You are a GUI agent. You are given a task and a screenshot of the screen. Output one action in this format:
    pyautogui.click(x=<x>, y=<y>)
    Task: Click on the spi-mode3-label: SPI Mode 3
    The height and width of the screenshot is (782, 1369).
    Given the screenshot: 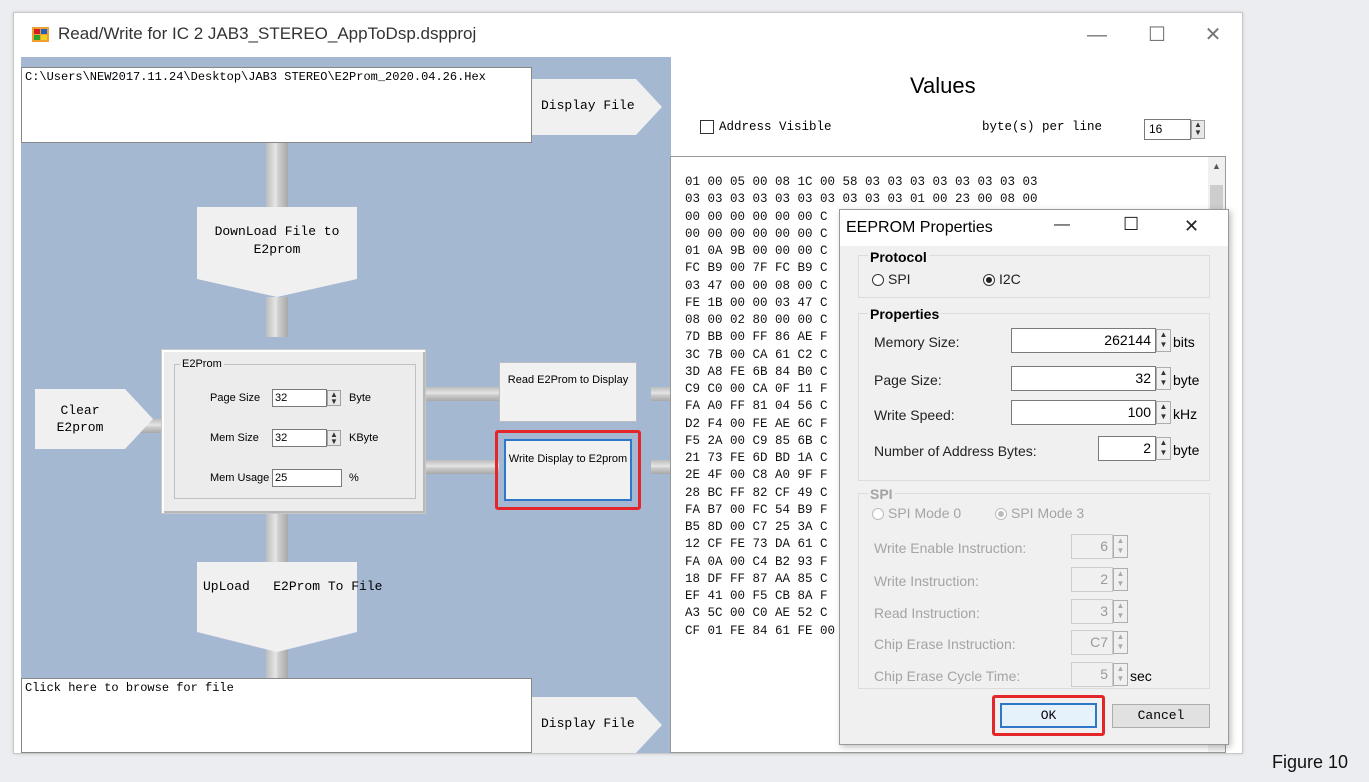 What is the action you would take?
    pyautogui.click(x=1048, y=513)
    